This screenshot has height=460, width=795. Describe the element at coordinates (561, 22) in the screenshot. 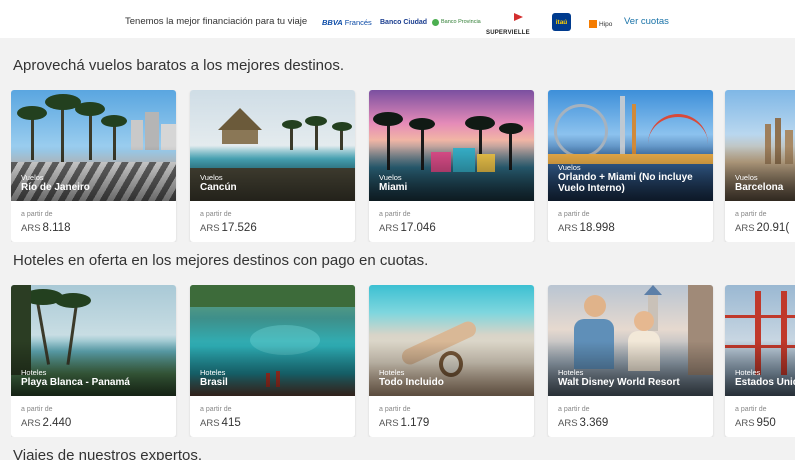

I see `itau-logo: itaú` at that location.